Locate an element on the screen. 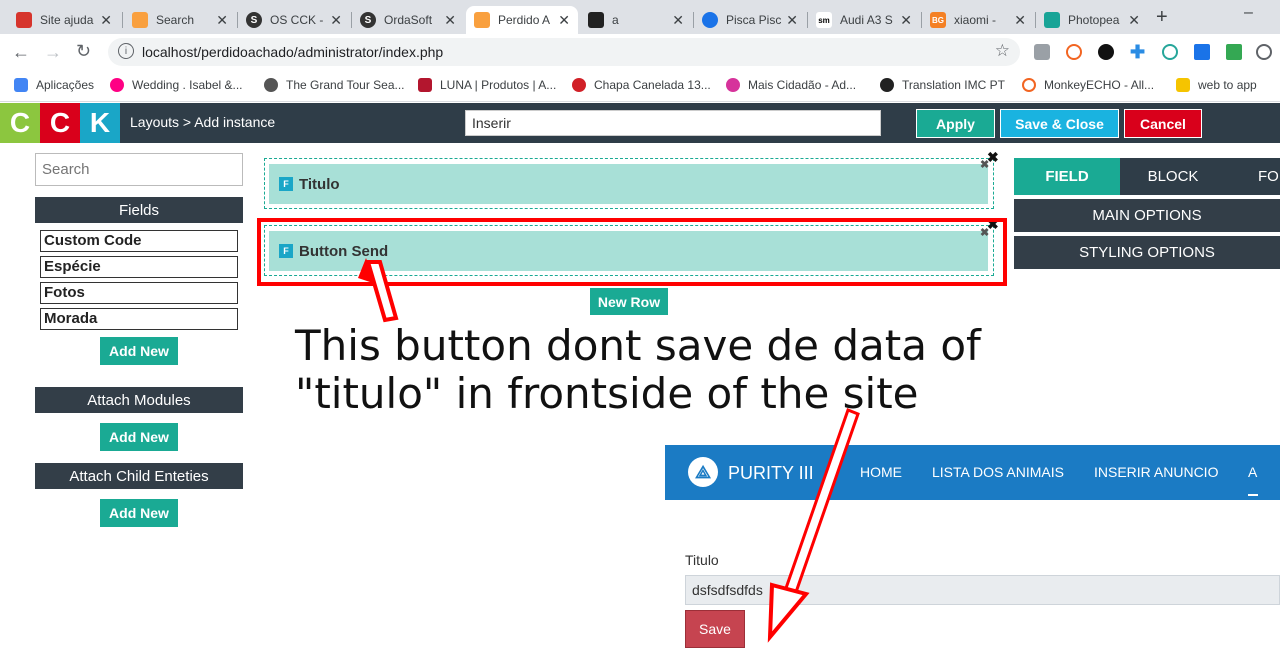 Image resolution: width=1280 pixels, height=657 pixels. annotation-arrow-up is located at coordinates (382, 291).